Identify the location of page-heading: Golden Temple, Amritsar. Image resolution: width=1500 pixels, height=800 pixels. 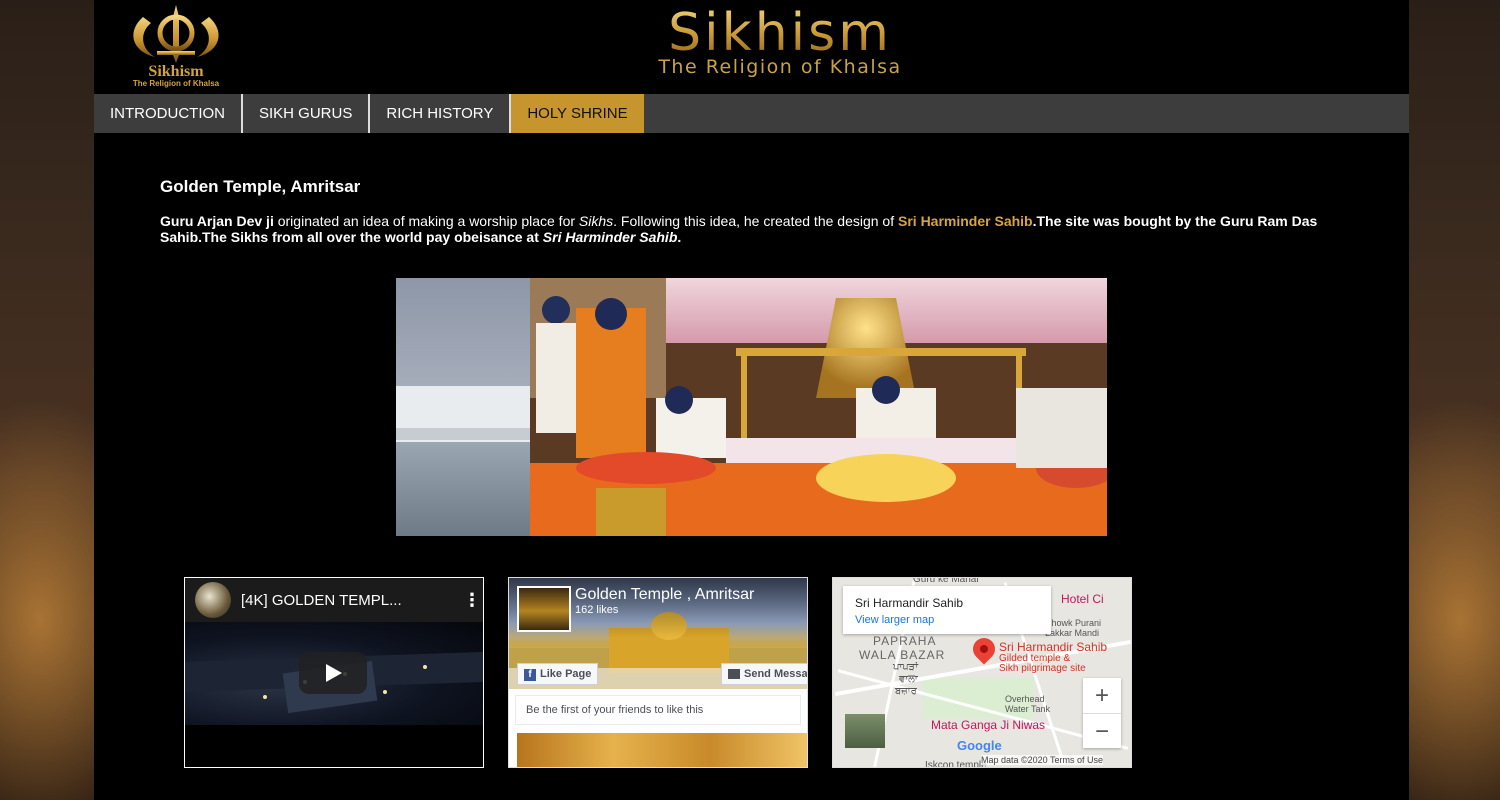
(260, 186).